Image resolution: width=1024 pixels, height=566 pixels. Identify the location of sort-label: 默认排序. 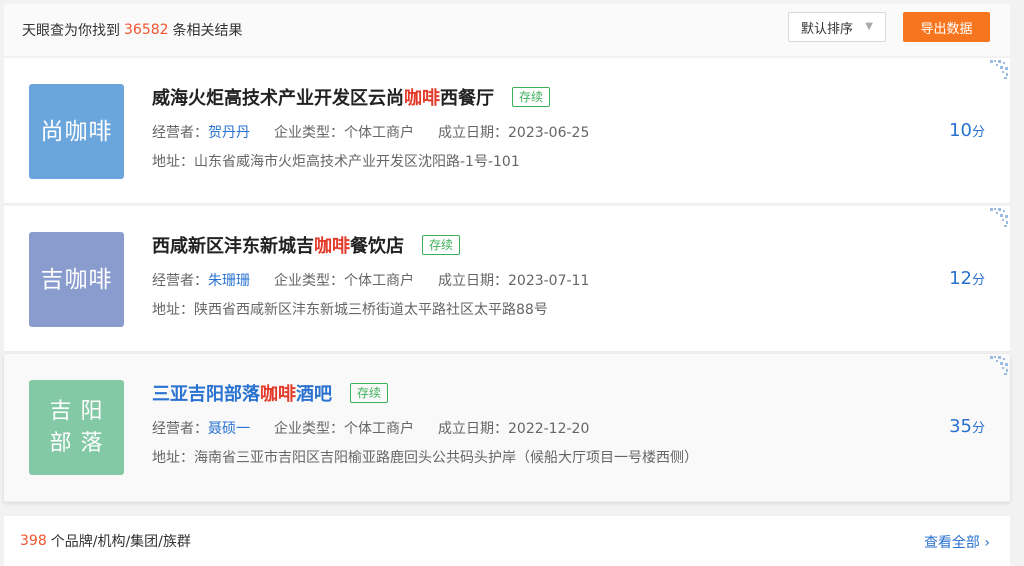
(827, 29).